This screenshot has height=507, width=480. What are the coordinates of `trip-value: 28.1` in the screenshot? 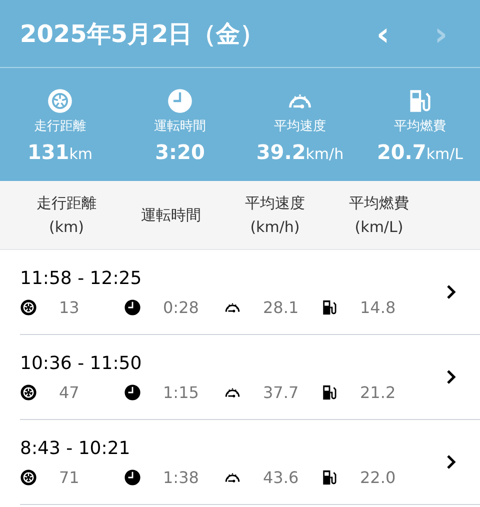 It's located at (281, 307).